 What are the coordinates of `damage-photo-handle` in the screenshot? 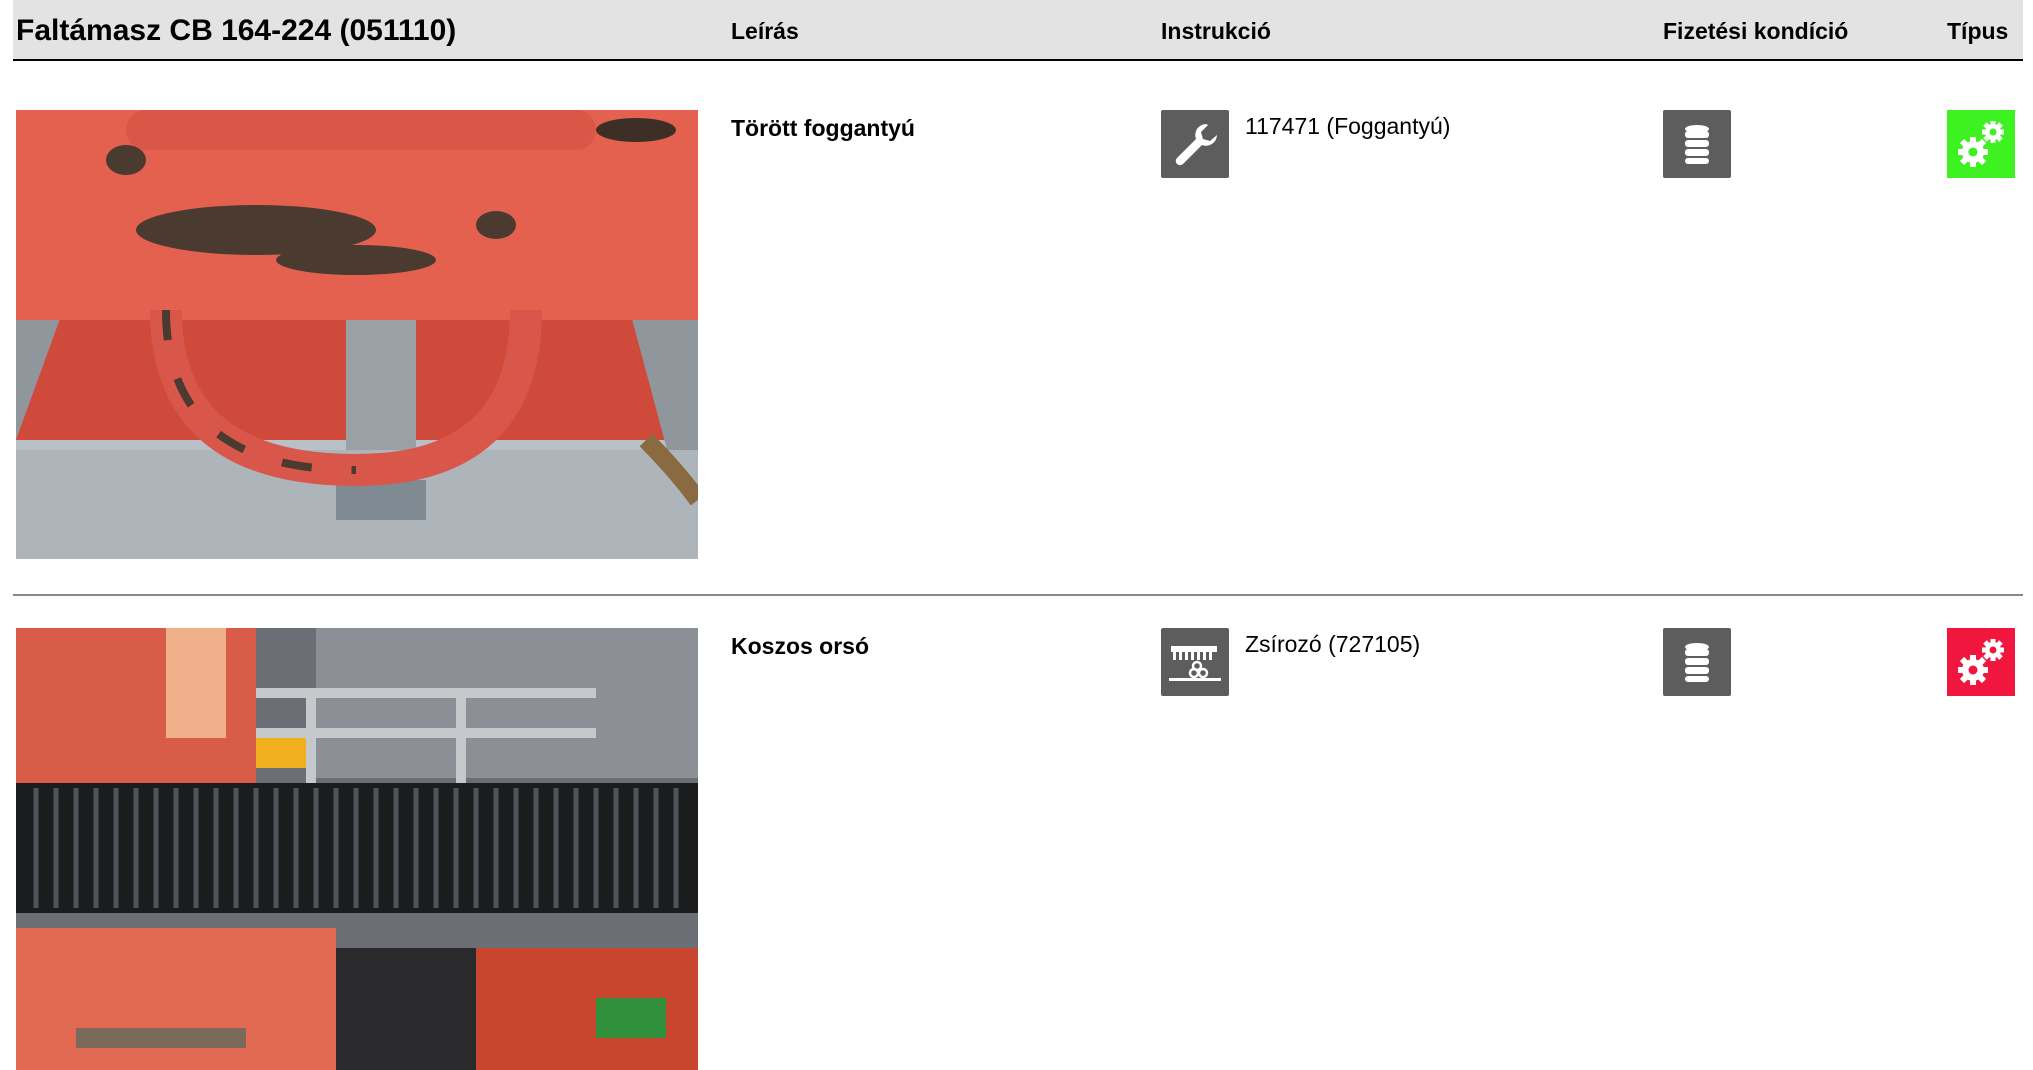 It's located at (357, 334).